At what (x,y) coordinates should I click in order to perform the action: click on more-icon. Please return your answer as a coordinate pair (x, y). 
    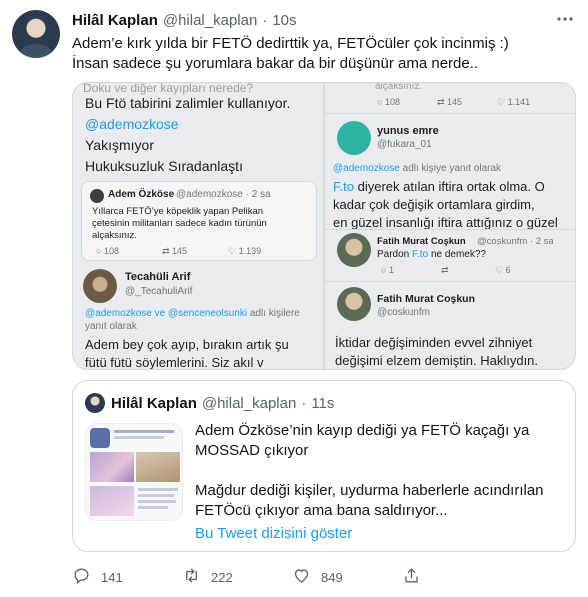
    Looking at the image, I should click on (565, 21).